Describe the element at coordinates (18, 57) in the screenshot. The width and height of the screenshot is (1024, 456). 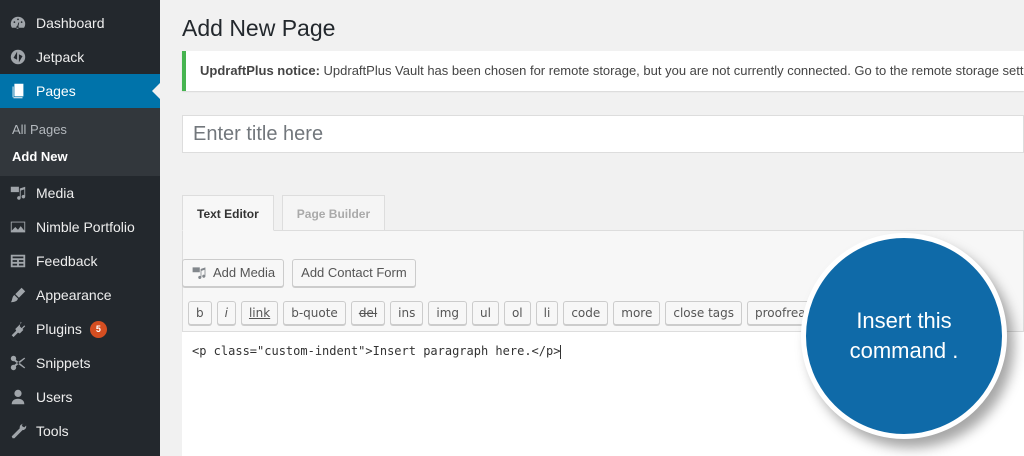
I see `jetpack-icon` at that location.